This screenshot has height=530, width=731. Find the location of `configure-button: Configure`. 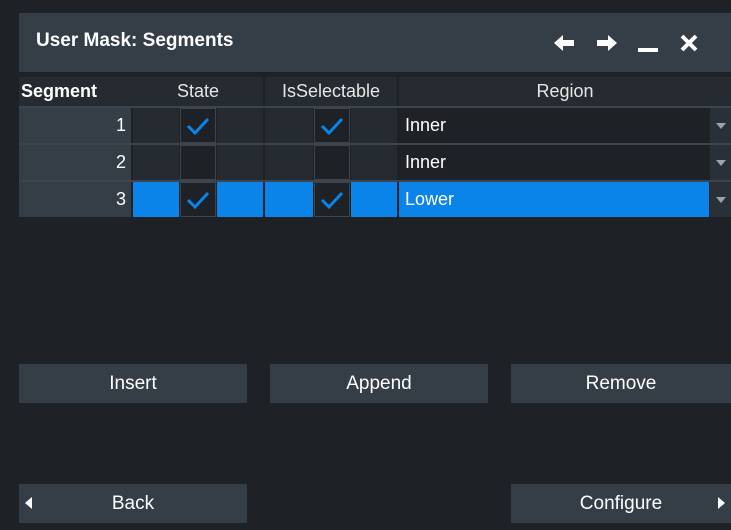

configure-button: Configure is located at coordinates (621, 503).